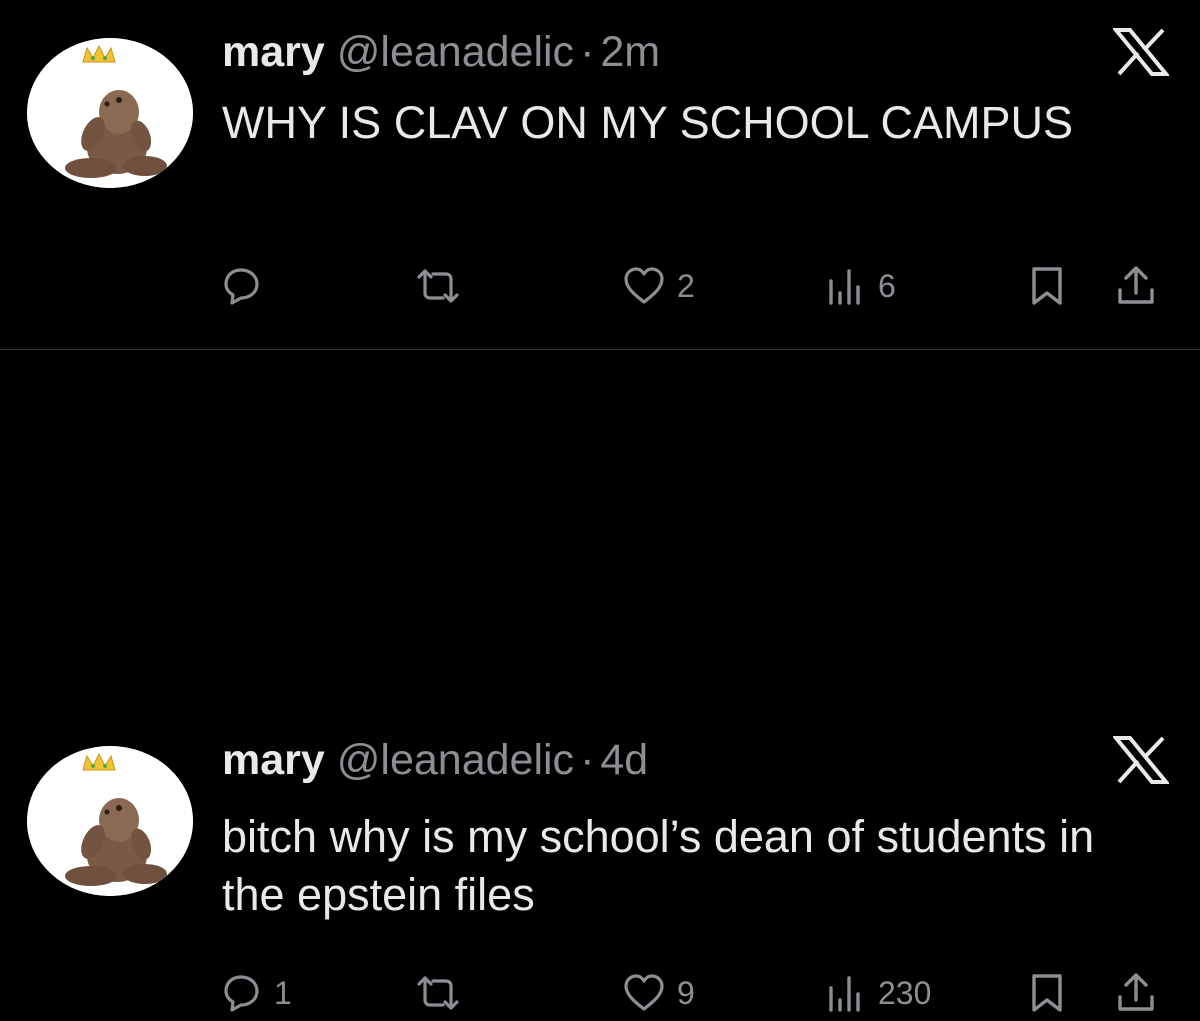 Image resolution: width=1200 pixels, height=1021 pixels. I want to click on like-button: 2, so click(658, 286).